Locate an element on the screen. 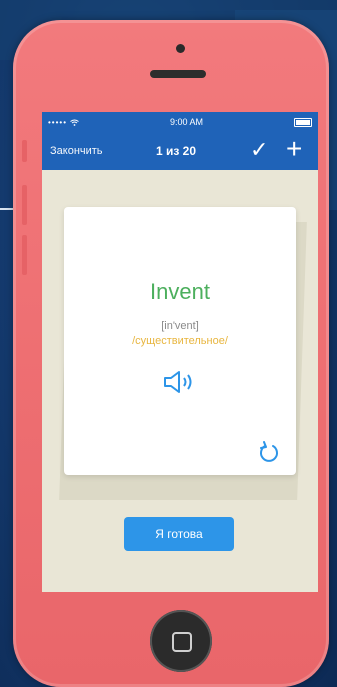 The image size is (337, 687). reload-icon is located at coordinates (269, 452).